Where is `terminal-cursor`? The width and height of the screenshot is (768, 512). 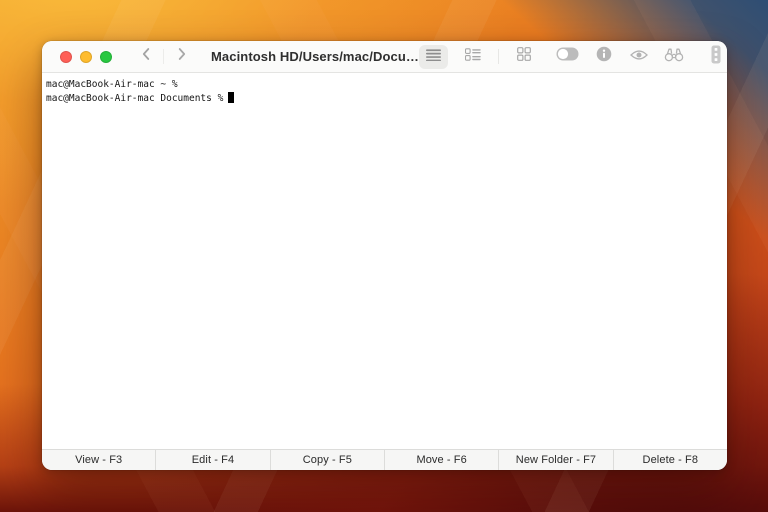
terminal-cursor is located at coordinates (231, 97).